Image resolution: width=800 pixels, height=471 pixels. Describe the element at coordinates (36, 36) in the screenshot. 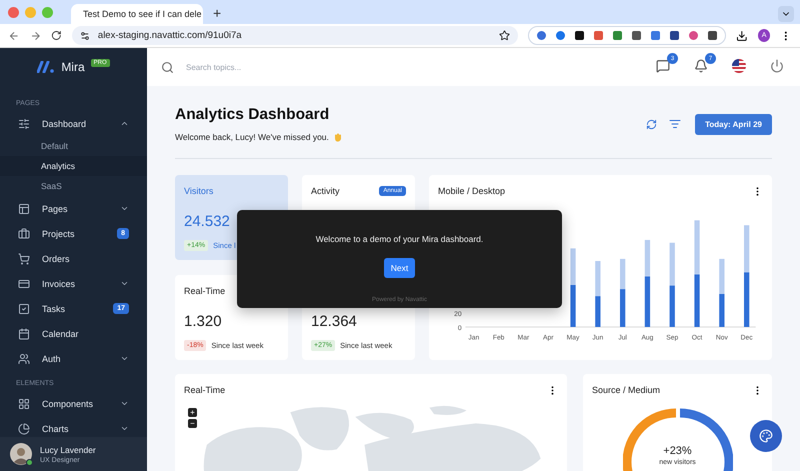

I see `forward-icon` at that location.